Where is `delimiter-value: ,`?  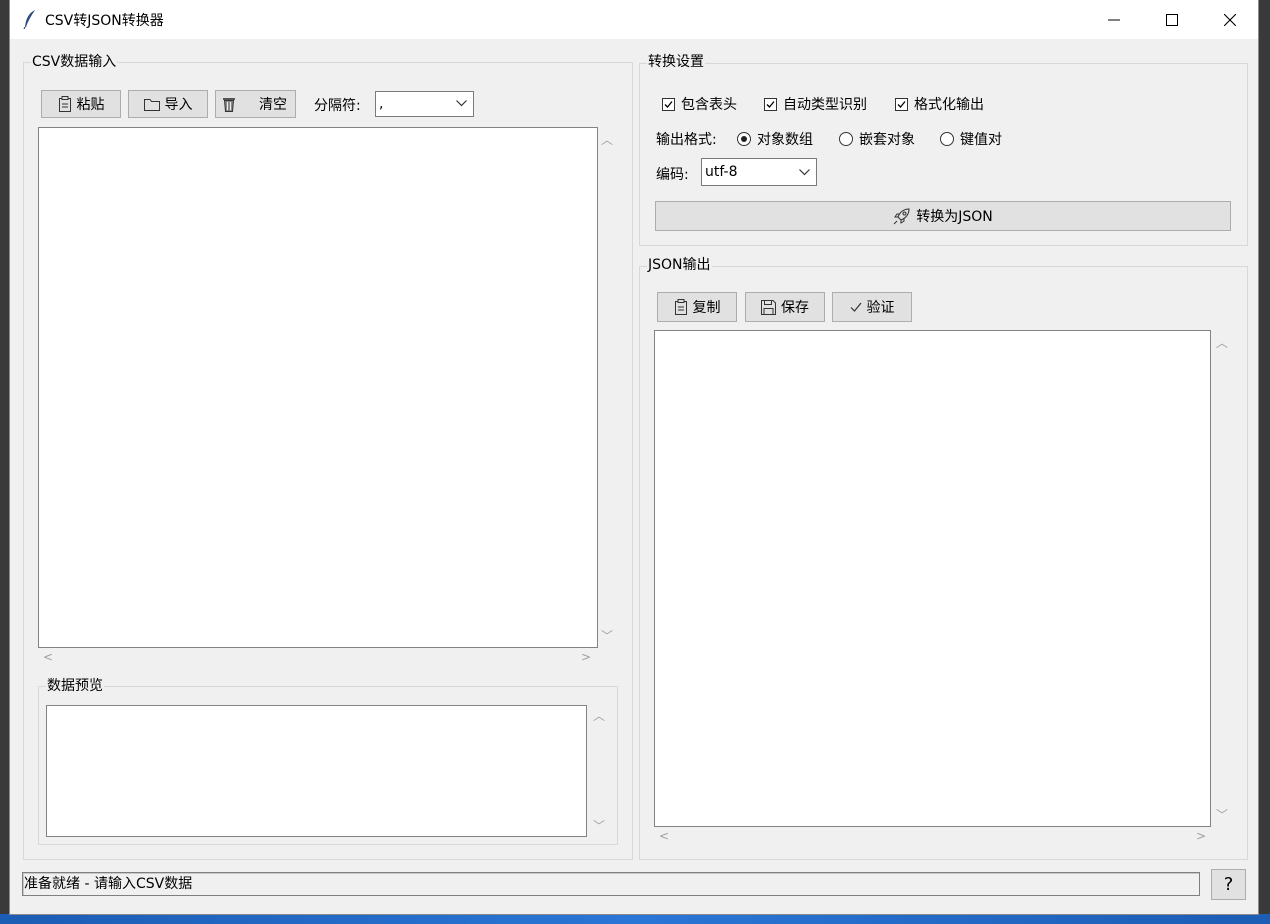 delimiter-value: , is located at coordinates (381, 104).